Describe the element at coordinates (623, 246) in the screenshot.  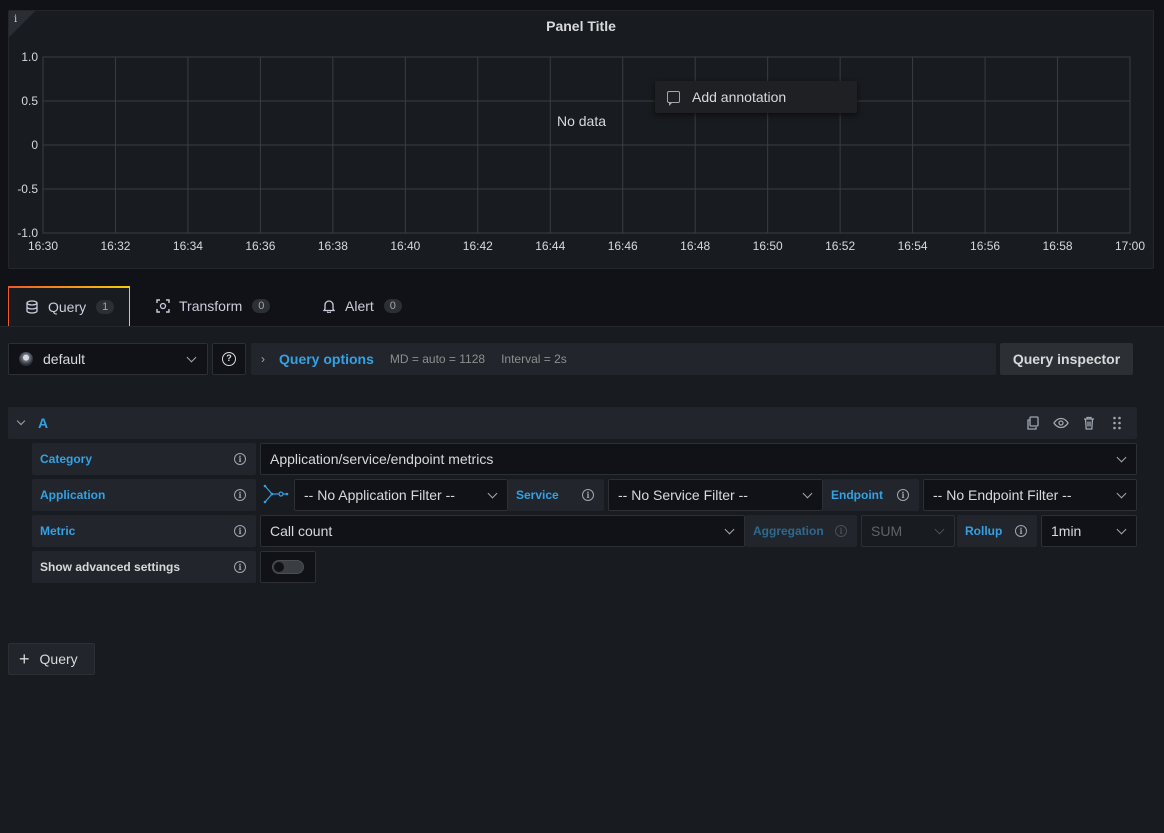
I see `x-tick-label: 16:46` at that location.